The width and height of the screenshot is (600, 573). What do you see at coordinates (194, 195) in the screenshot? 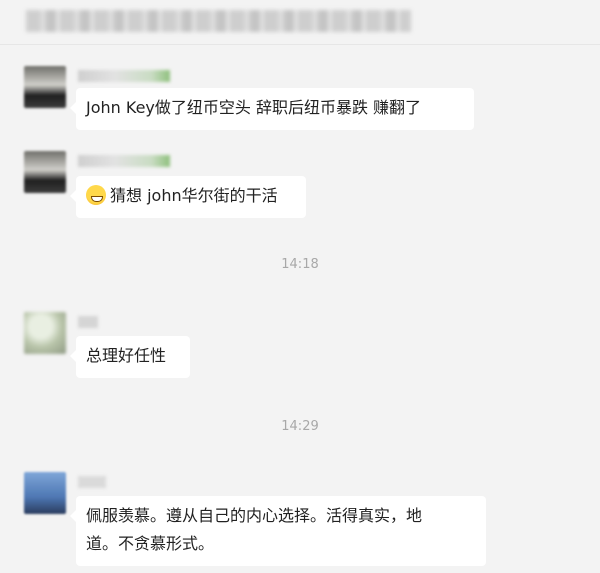
I see `message-text: 猜想 john华尔街的干活` at bounding box center [194, 195].